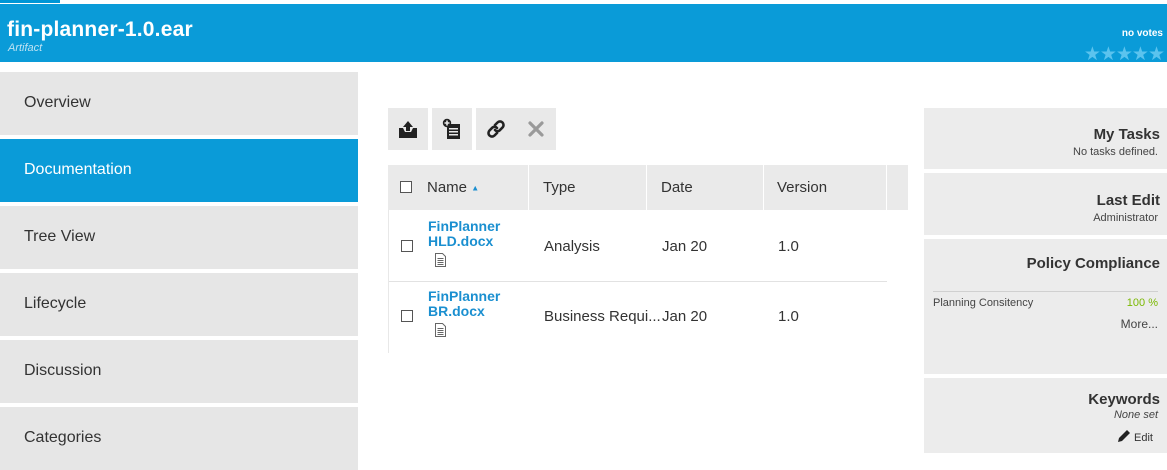 The height and width of the screenshot is (470, 1167). I want to click on upload-icon, so click(408, 129).